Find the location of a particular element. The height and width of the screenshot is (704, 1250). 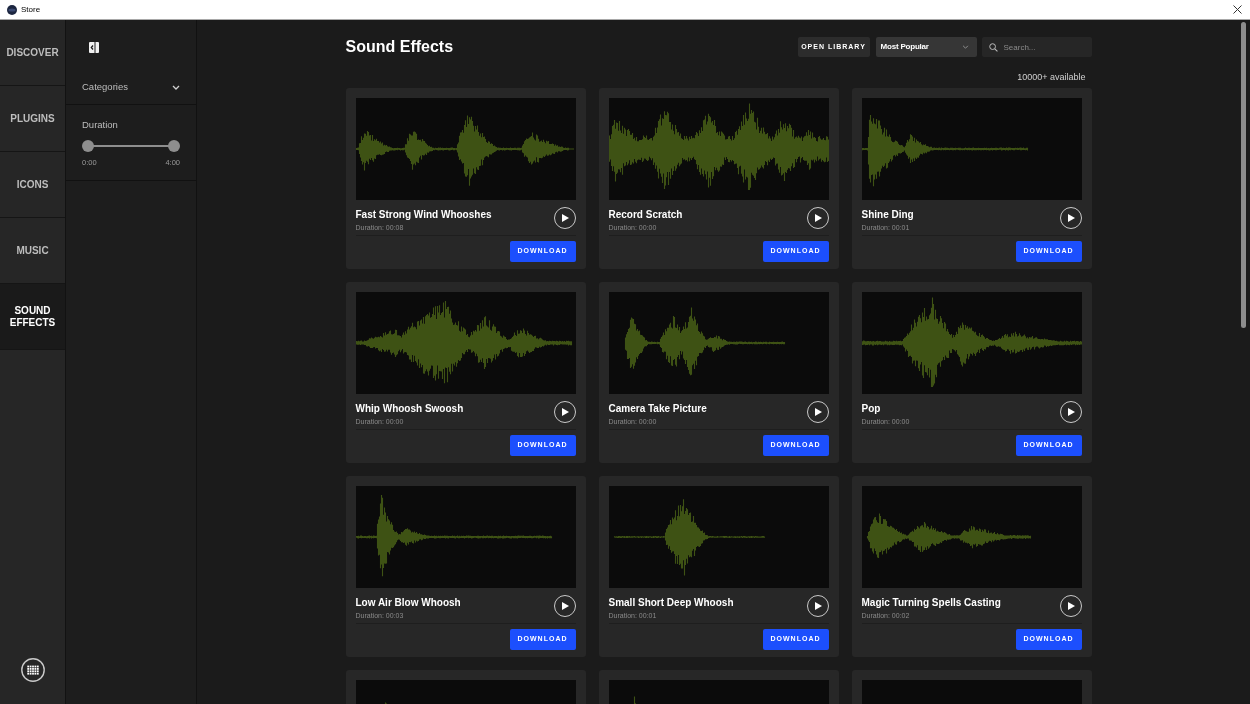

sound-title: Record Scratch is located at coordinates (645, 215).